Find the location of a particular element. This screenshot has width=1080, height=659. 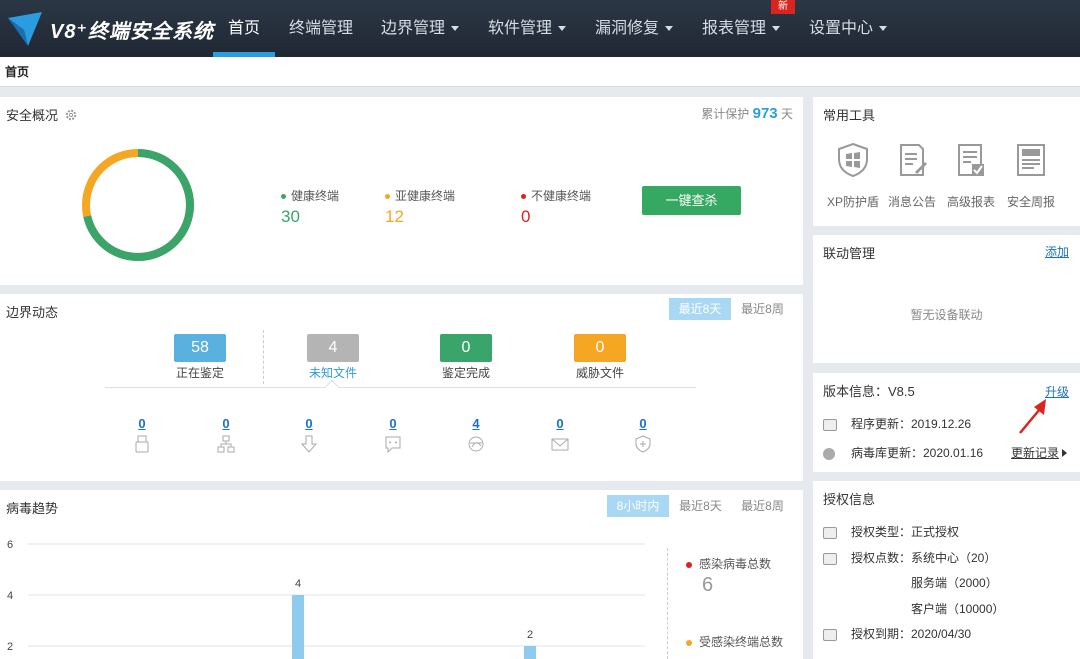

usb-icon is located at coordinates (142, 444).